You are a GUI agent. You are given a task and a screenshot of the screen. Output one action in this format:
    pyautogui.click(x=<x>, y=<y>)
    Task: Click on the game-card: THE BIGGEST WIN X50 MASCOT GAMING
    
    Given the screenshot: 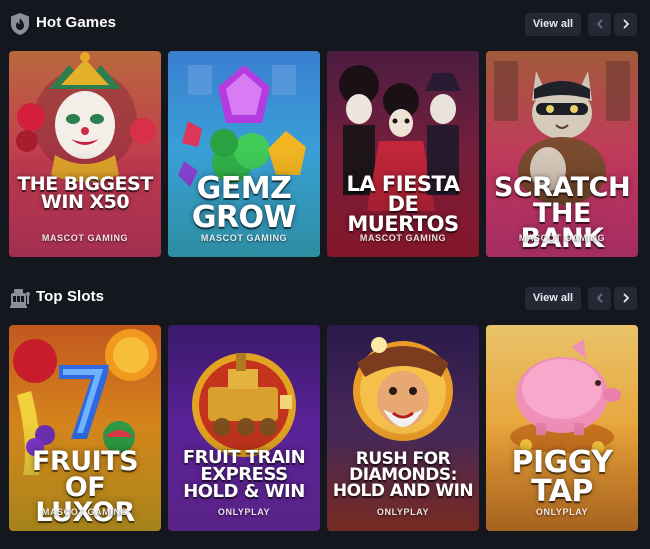 What is the action you would take?
    pyautogui.click(x=85, y=154)
    